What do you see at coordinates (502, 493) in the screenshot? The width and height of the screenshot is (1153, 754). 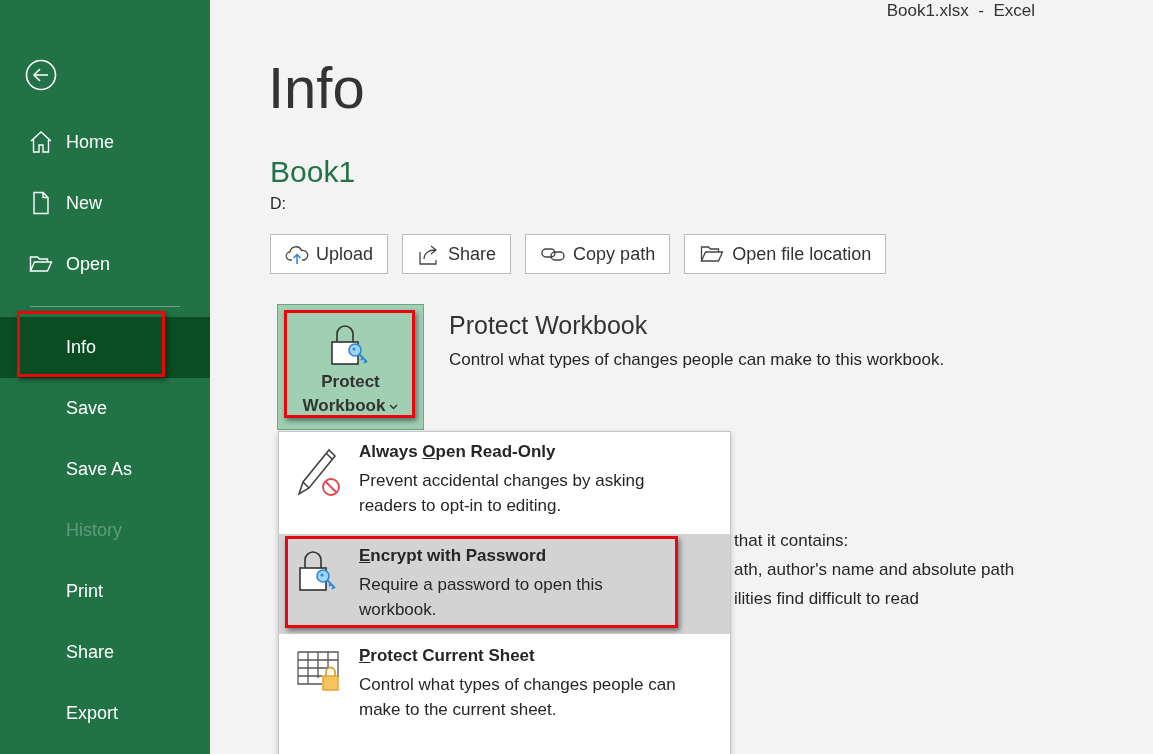 I see `menu-item-description: Prevent accidental changes by asking readers to opt-in to editing.` at bounding box center [502, 493].